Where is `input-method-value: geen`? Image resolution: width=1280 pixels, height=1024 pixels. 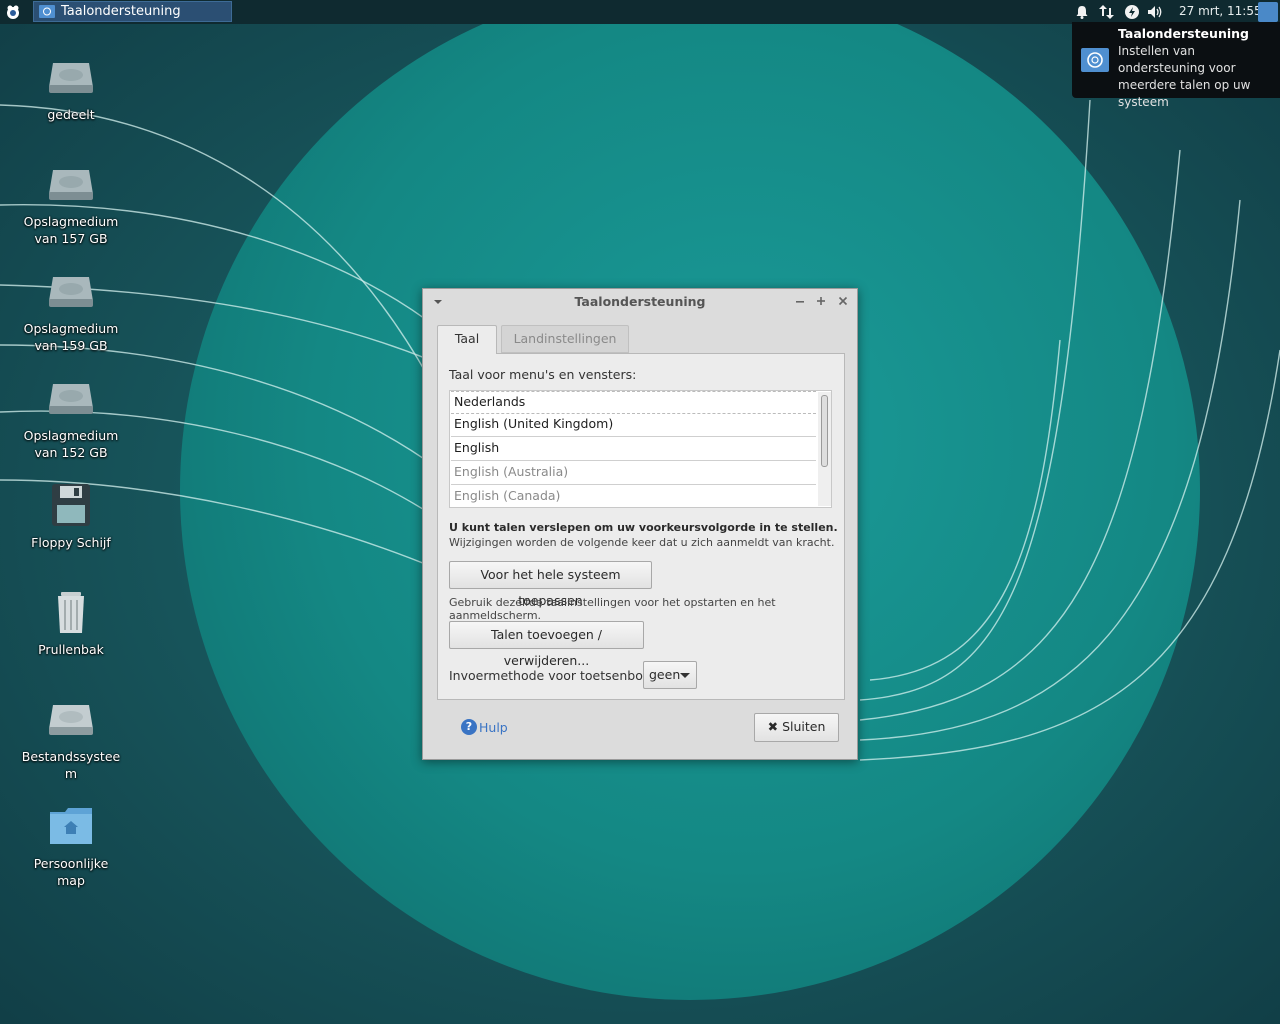 input-method-value: geen is located at coordinates (665, 674).